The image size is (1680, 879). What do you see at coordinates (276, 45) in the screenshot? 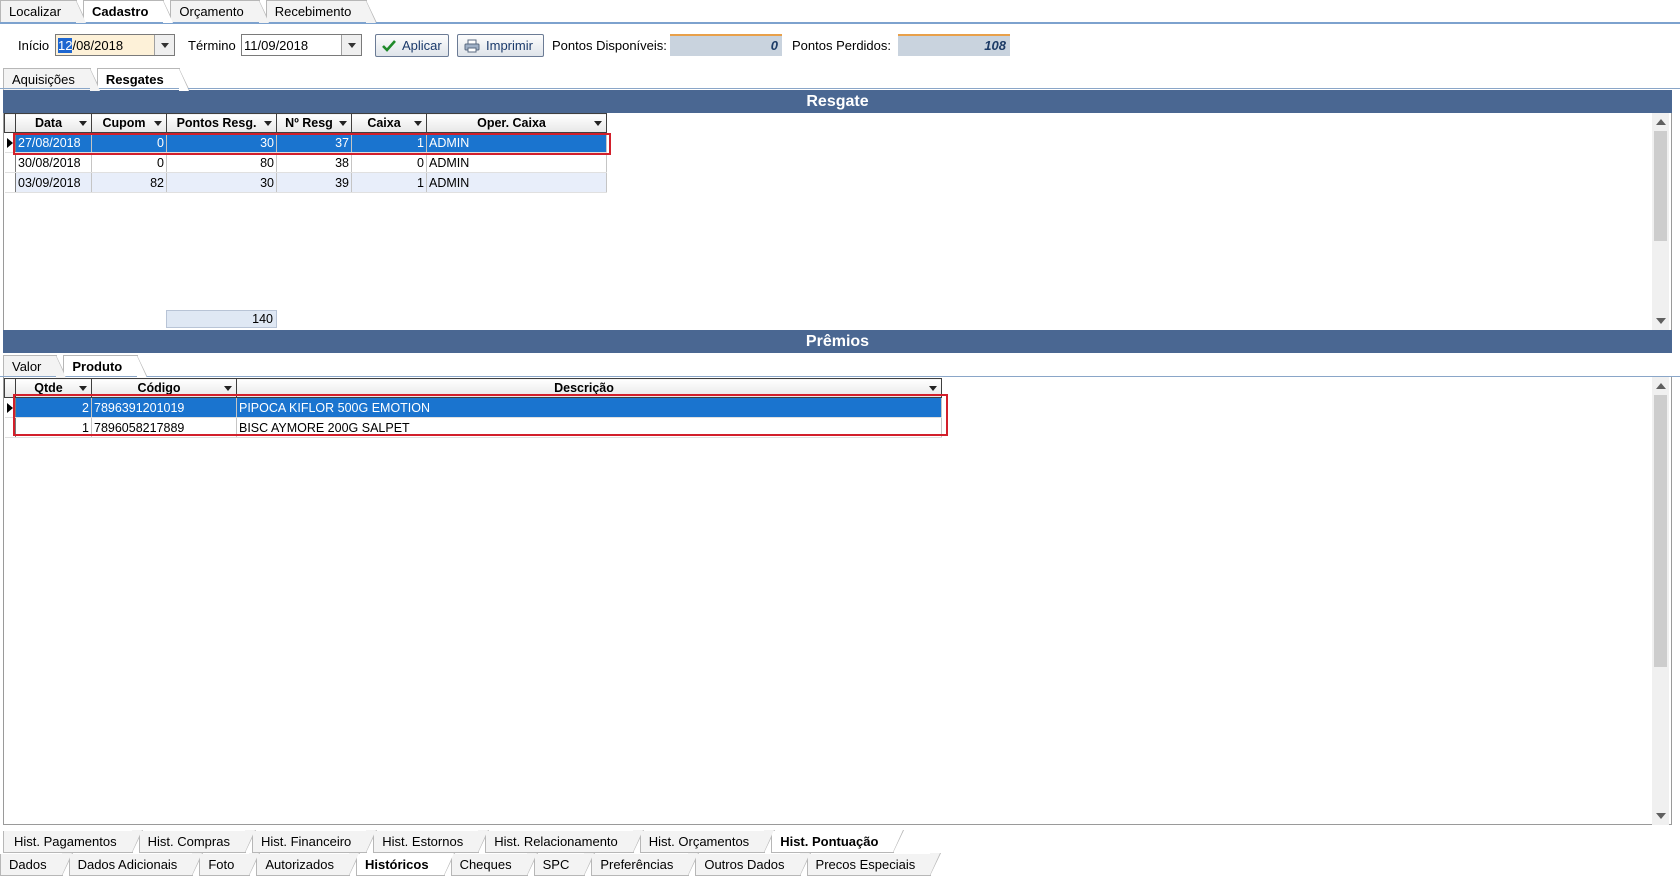
I see `termino-value: 11/09/2018` at bounding box center [276, 45].